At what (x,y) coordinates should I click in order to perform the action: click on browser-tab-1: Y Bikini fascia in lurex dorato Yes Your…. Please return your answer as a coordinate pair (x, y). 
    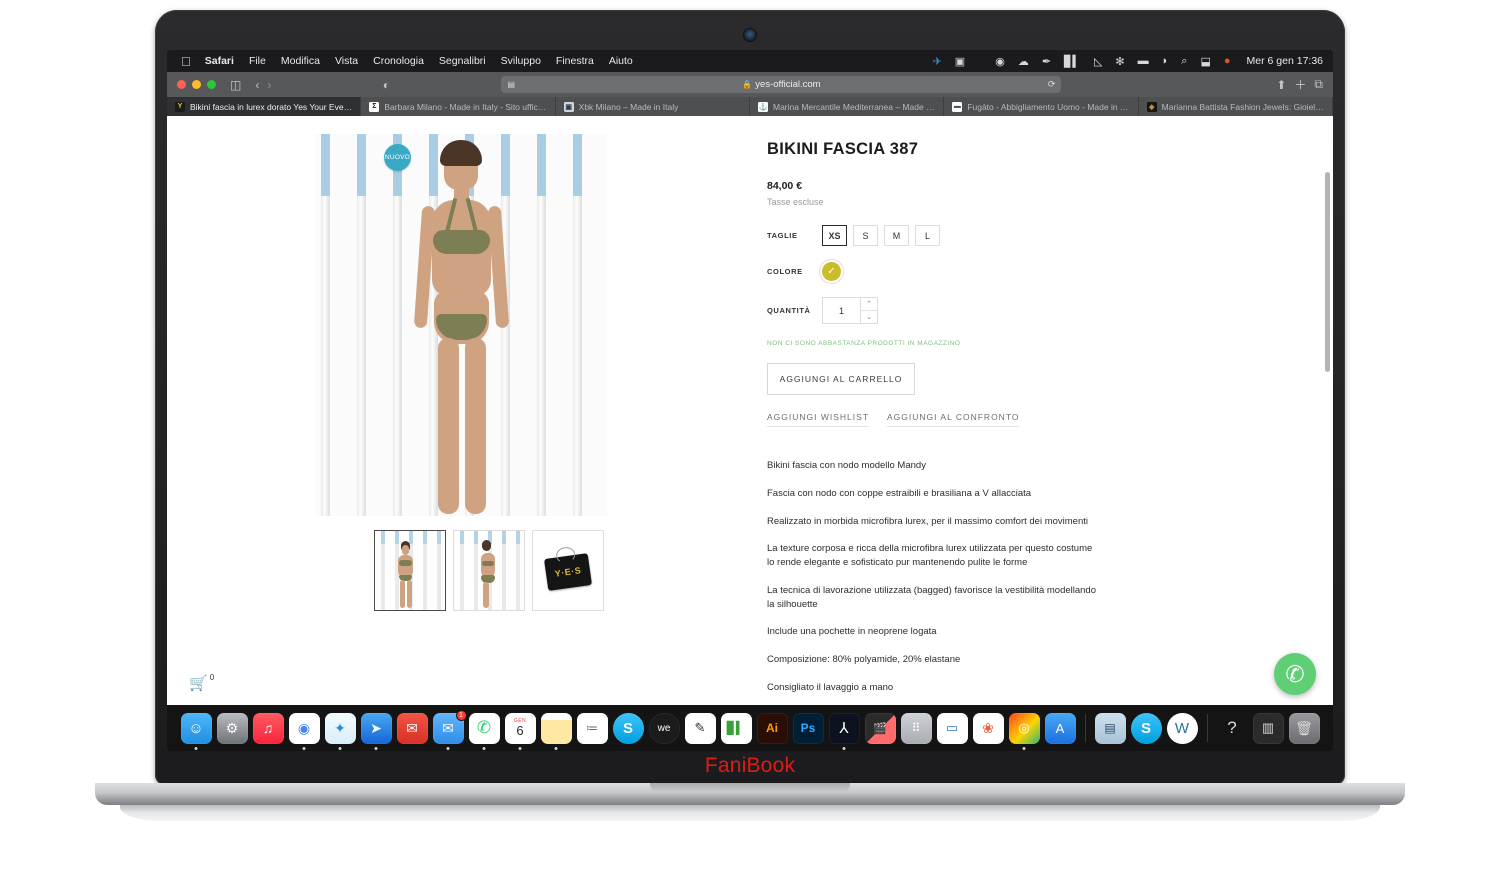
    Looking at the image, I should click on (264, 106).